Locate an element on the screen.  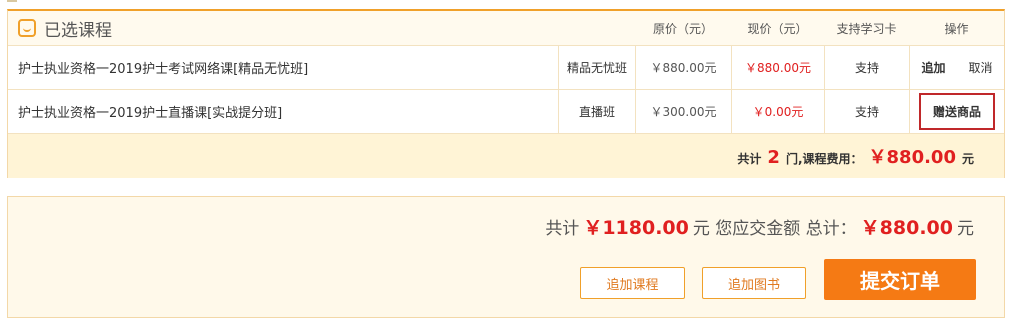
header-operation: 操作 is located at coordinates (956, 28).